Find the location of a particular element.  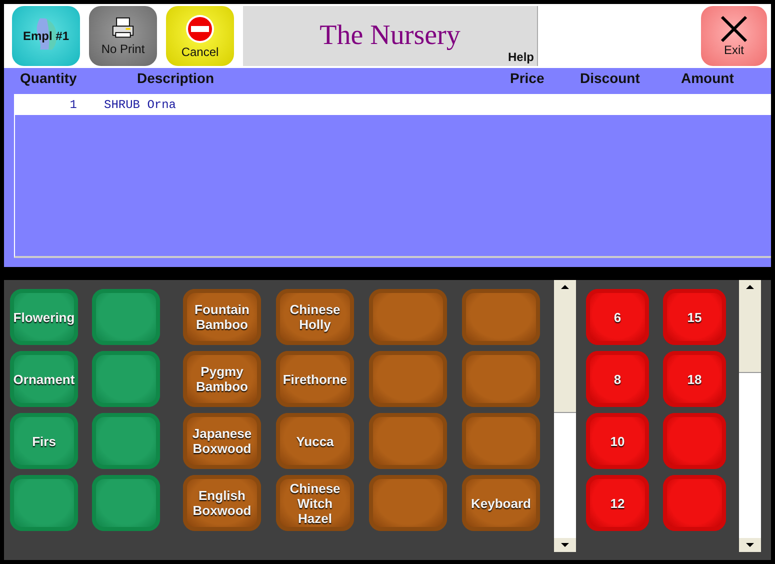

key-button: 6 is located at coordinates (617, 317).